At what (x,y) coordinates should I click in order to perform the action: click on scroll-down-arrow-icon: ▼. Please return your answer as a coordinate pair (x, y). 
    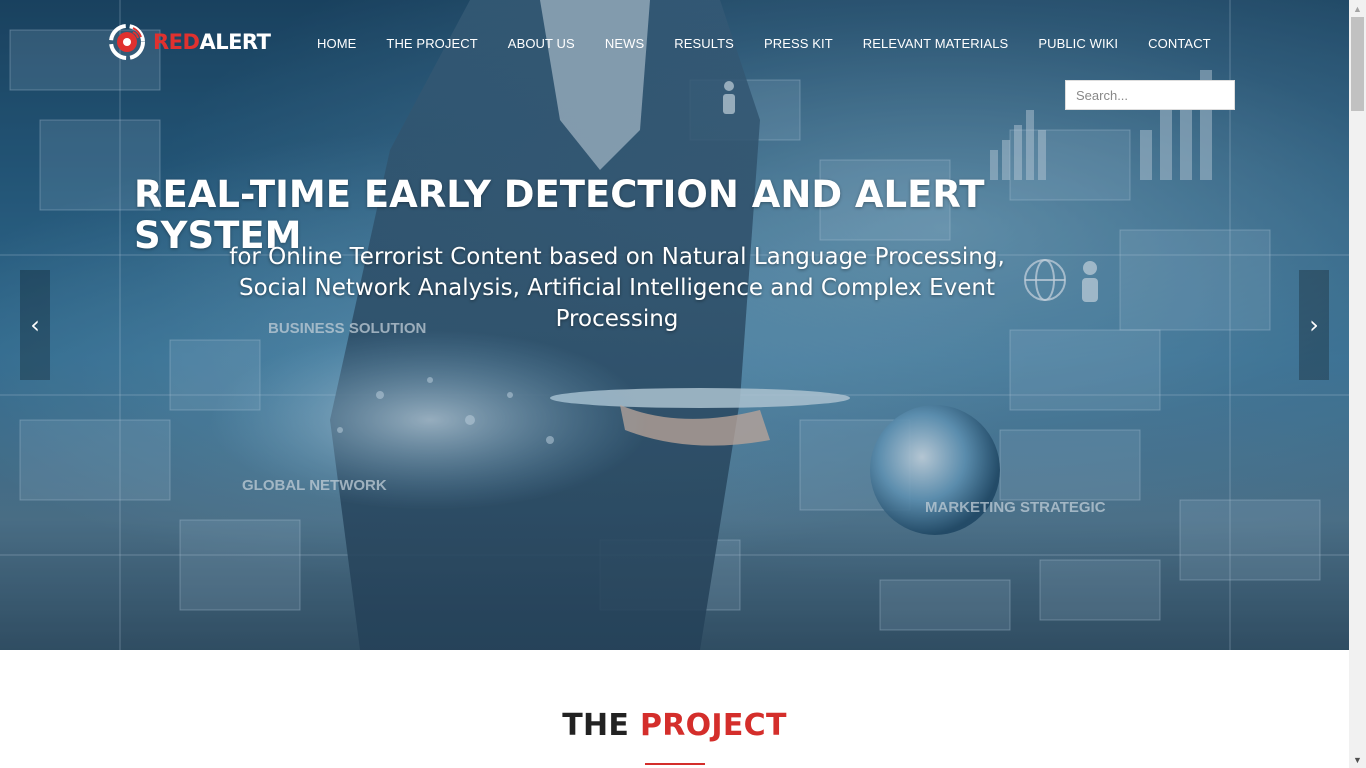
    Looking at the image, I should click on (1357, 759).